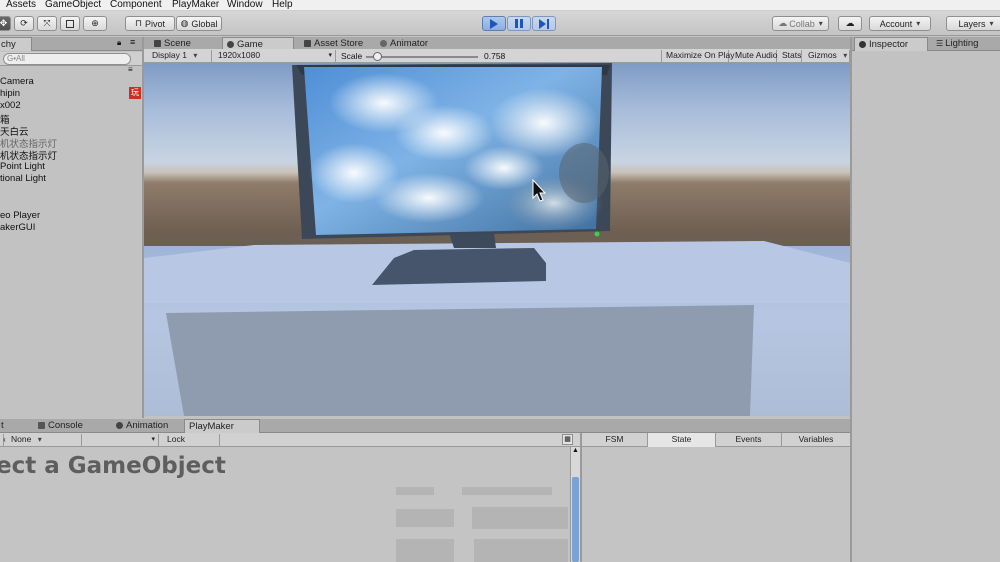 Image resolution: width=1000 pixels, height=562 pixels. I want to click on cloud-button: ☁, so click(850, 23).